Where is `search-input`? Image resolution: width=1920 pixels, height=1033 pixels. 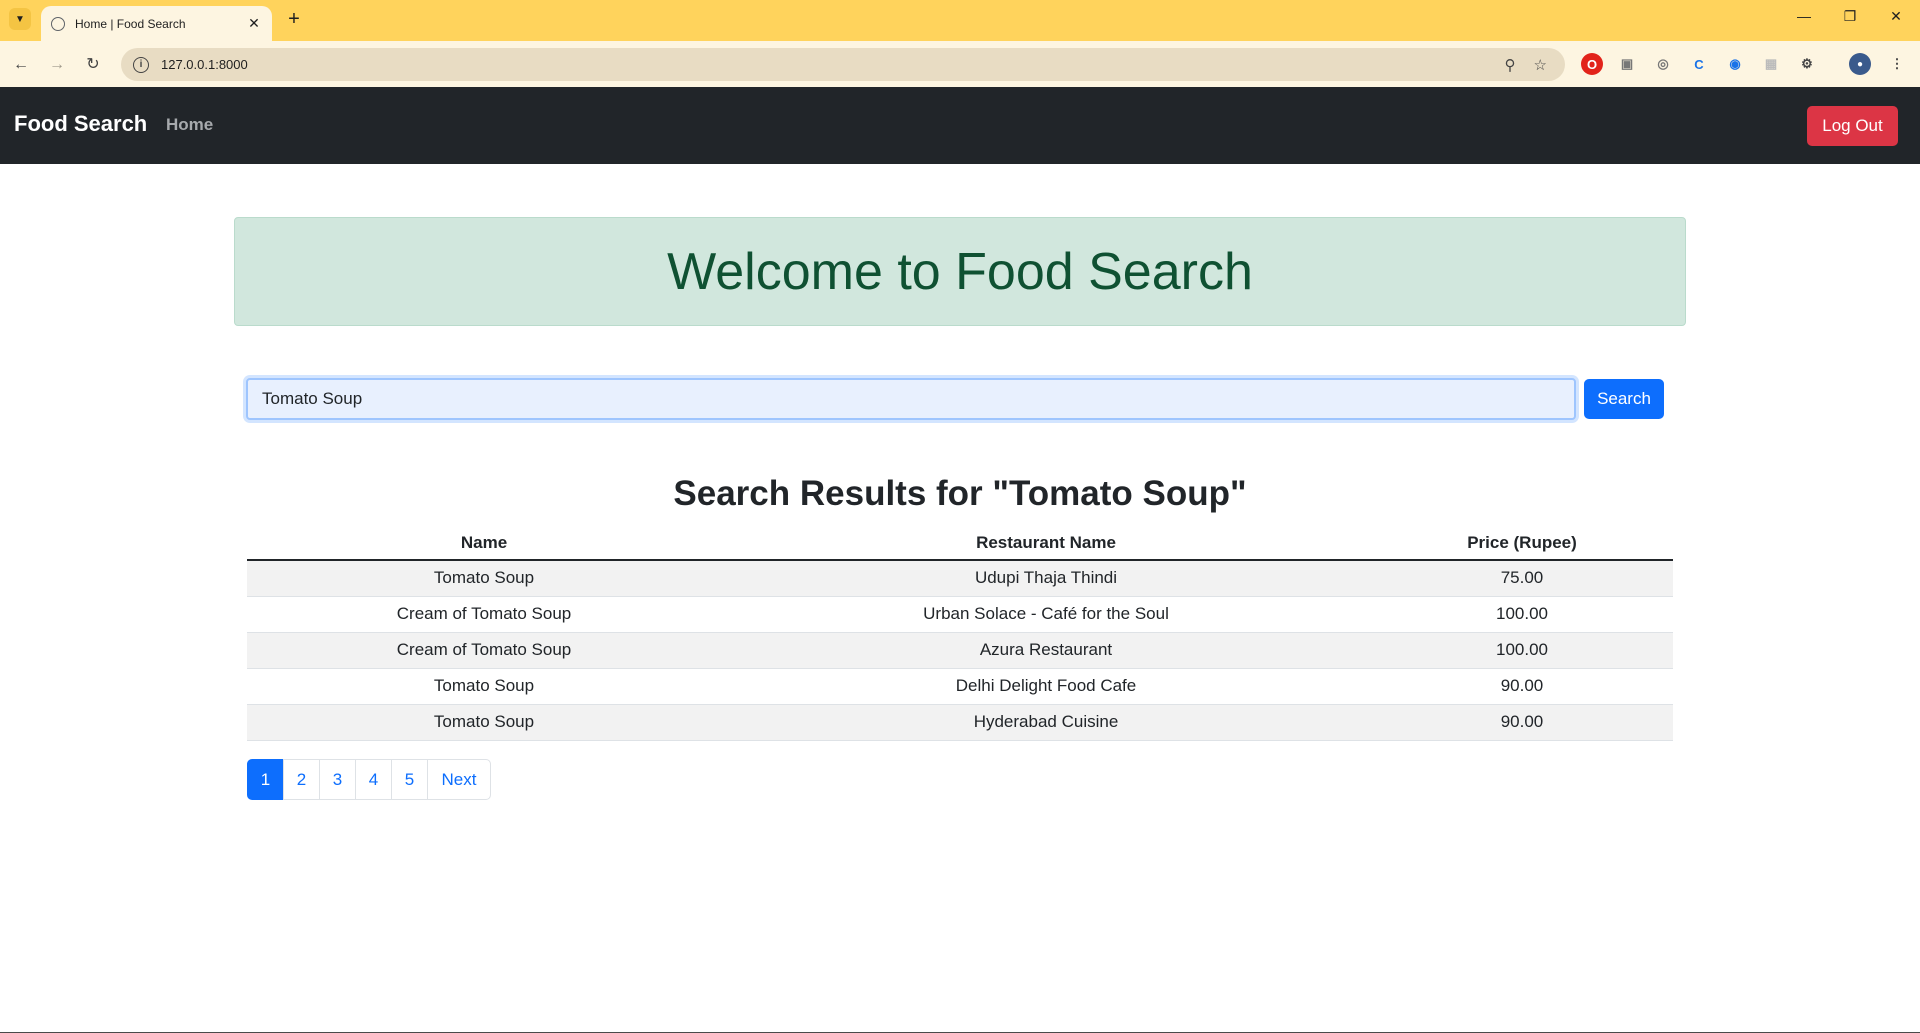
search-input is located at coordinates (911, 399).